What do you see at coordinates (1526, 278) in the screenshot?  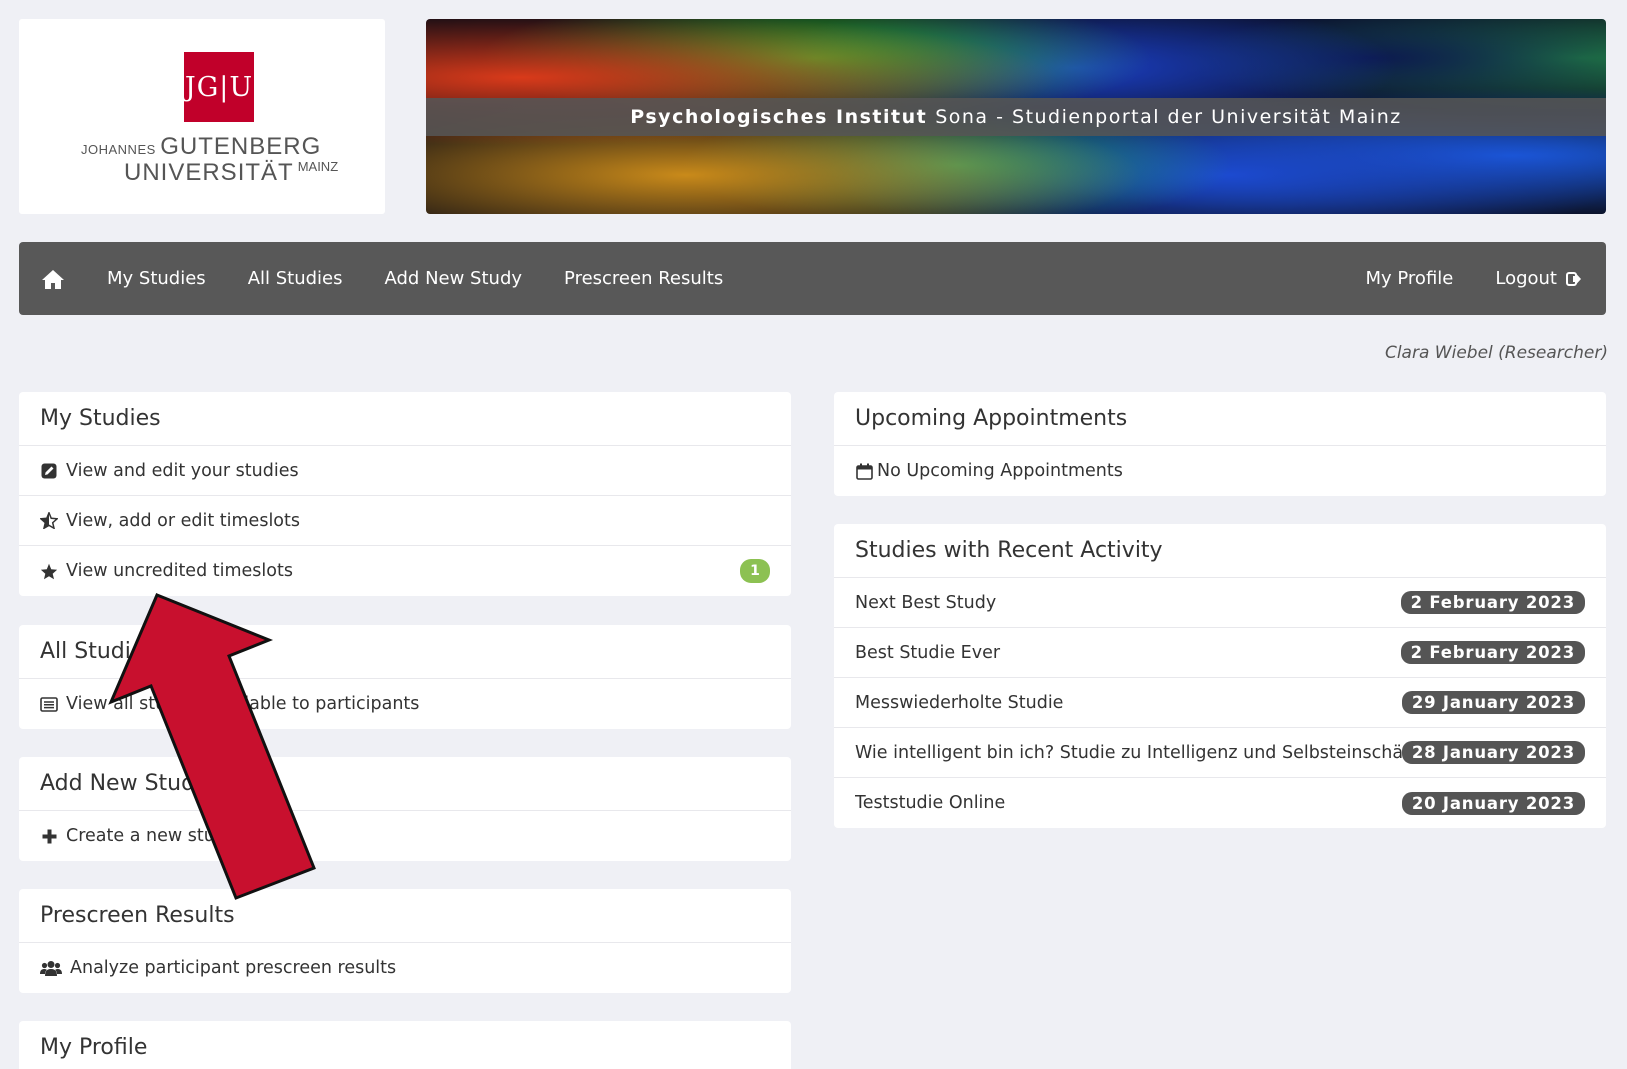 I see `nav-logout-label: Logout` at bounding box center [1526, 278].